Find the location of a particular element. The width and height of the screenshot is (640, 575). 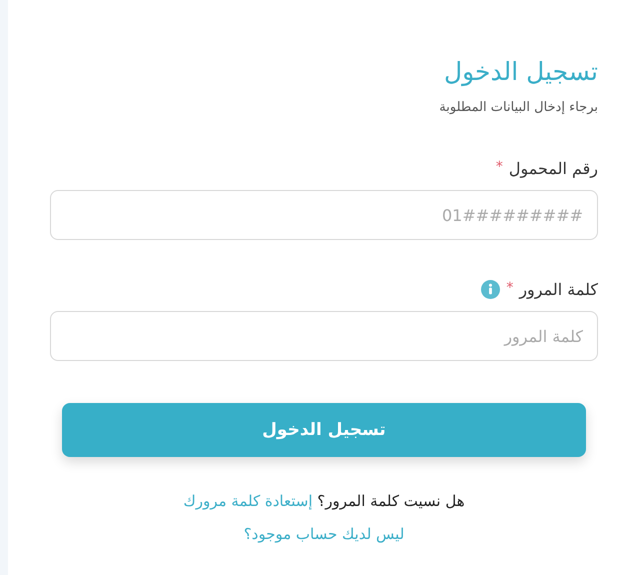

input-field: 01######### is located at coordinates (324, 215).